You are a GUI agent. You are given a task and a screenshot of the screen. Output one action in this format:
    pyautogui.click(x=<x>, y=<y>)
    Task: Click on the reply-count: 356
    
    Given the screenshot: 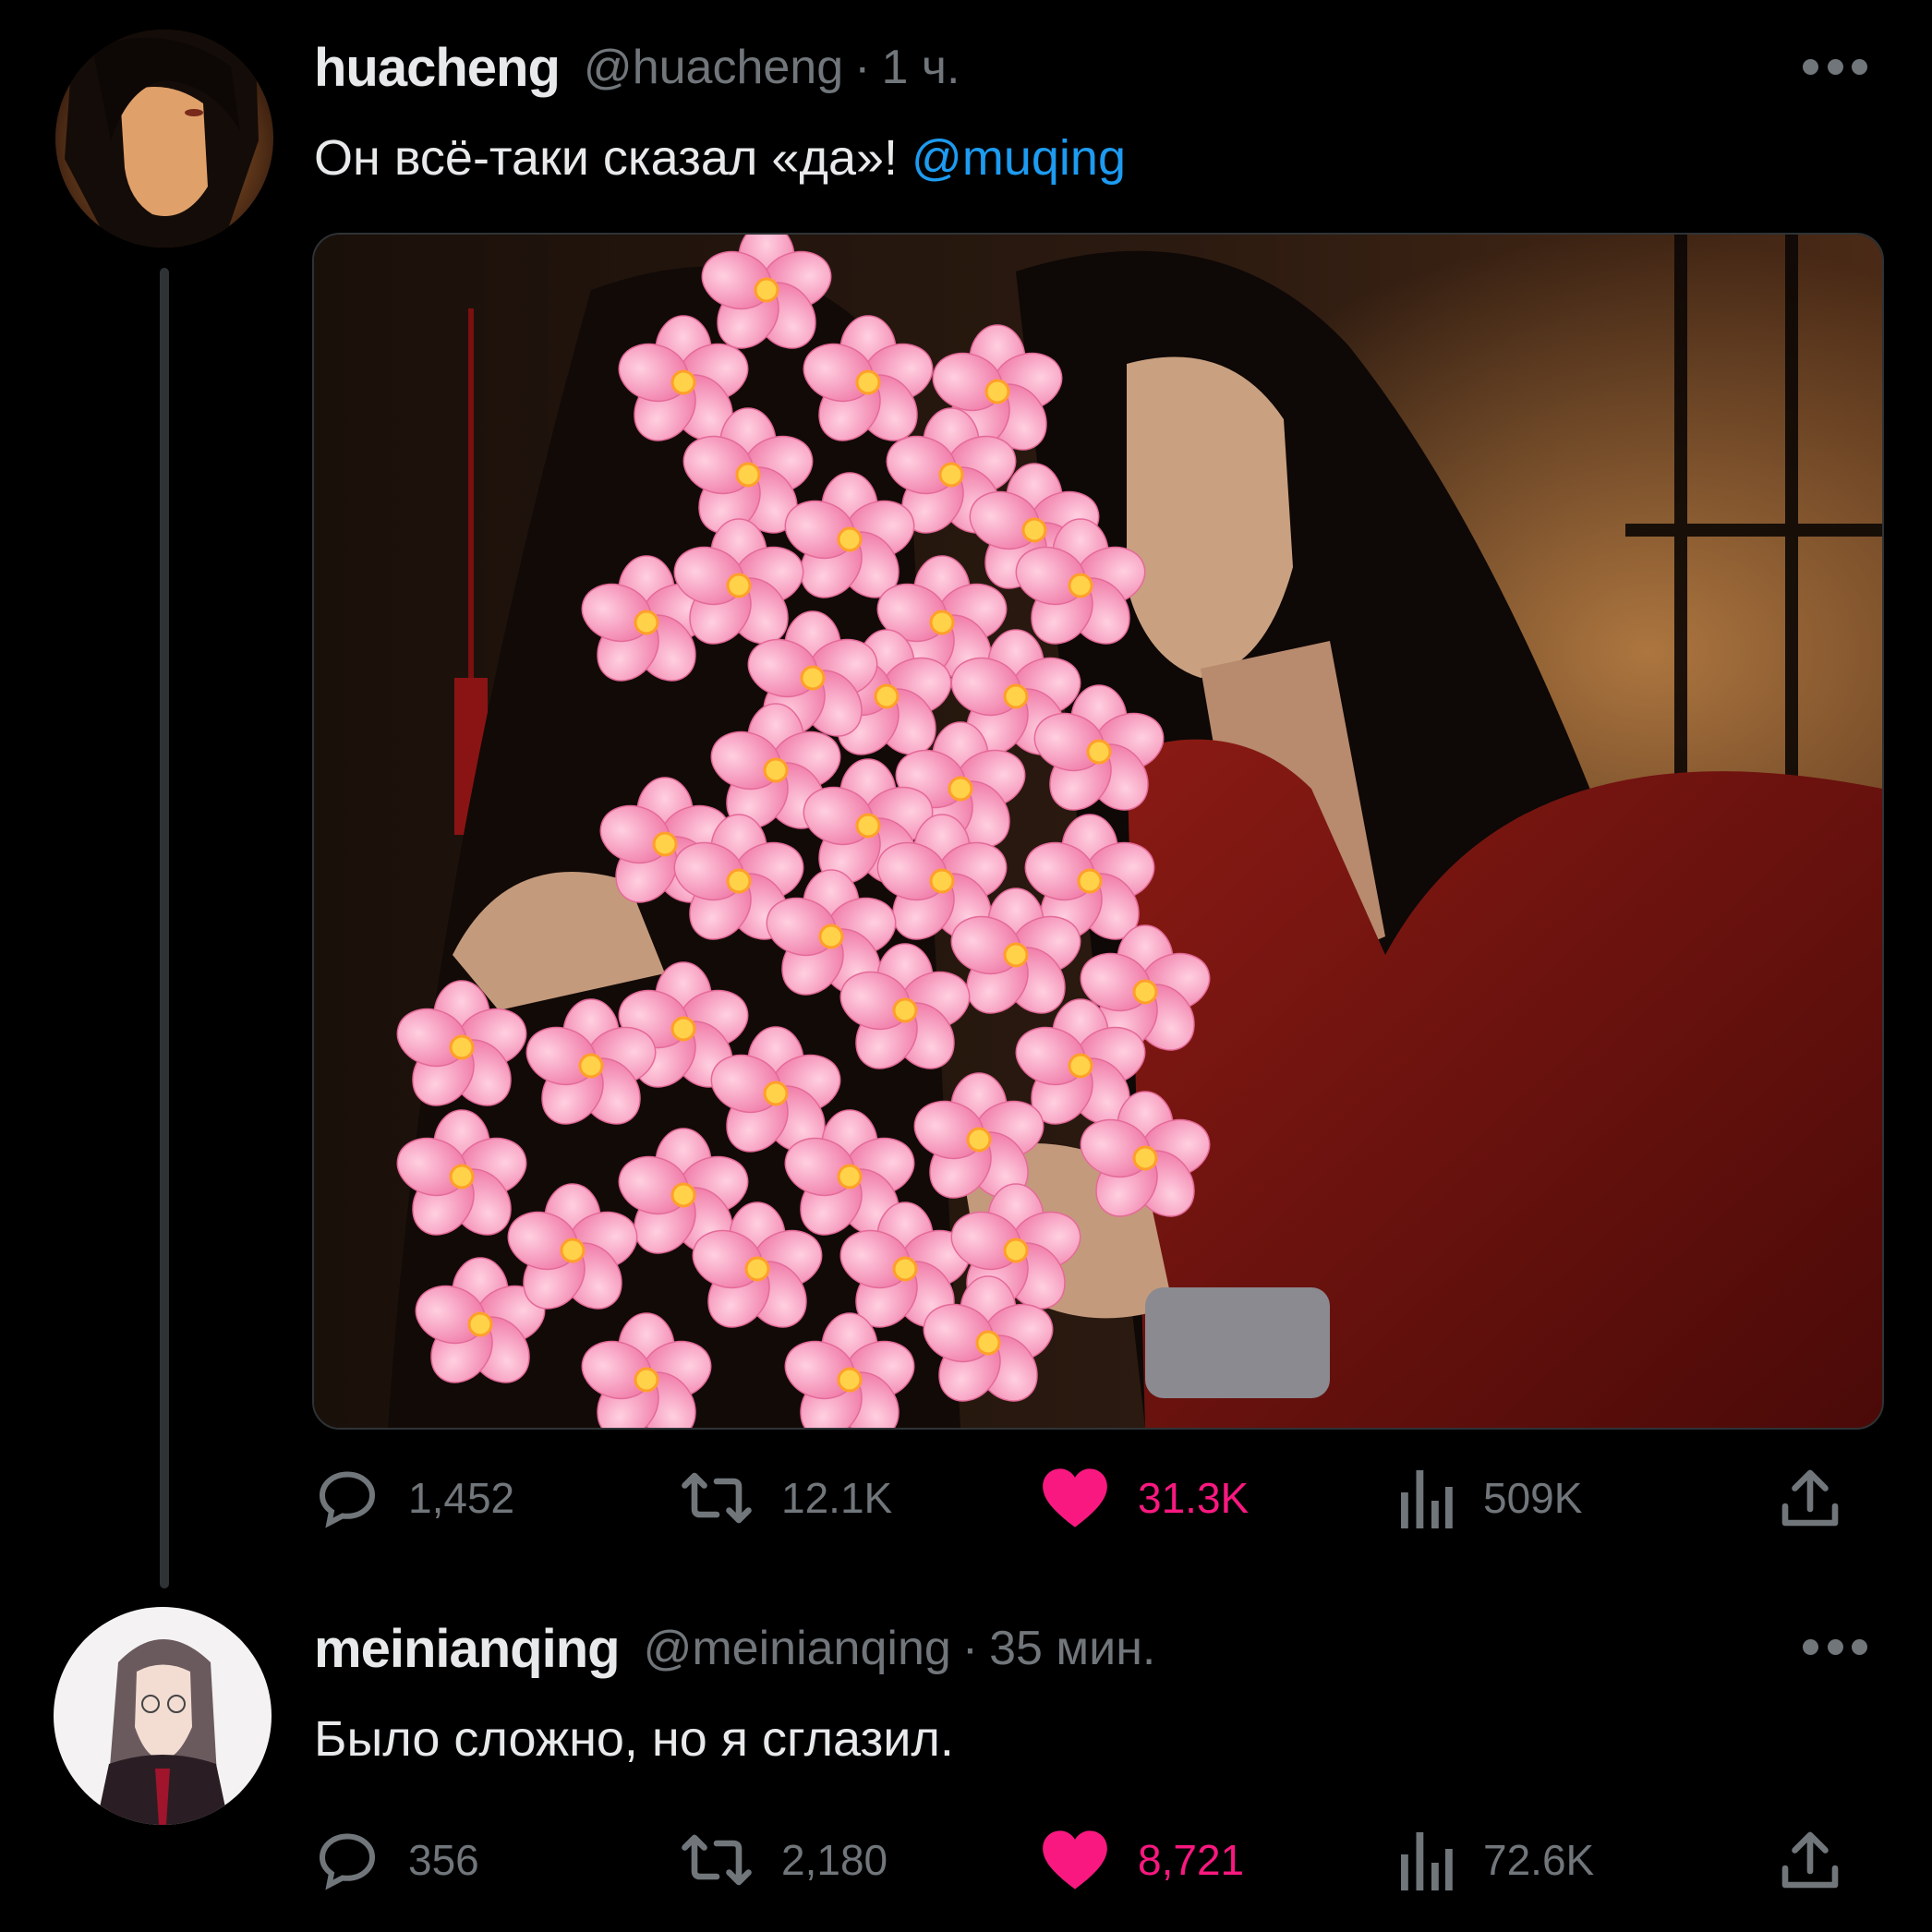 What is the action you would take?
    pyautogui.click(x=444, y=1860)
    